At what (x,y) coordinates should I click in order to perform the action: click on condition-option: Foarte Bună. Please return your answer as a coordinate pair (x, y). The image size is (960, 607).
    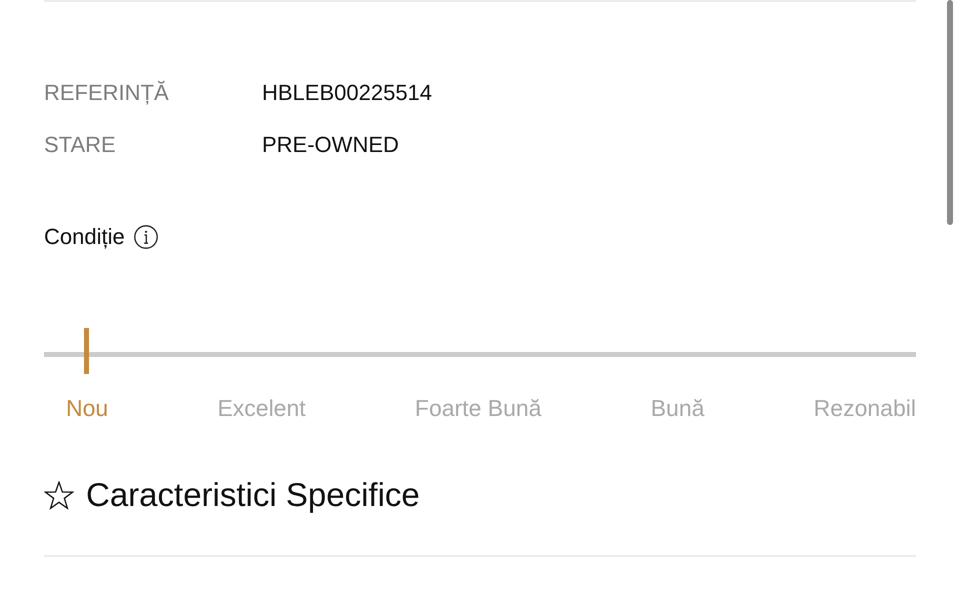
    Looking at the image, I should click on (478, 408).